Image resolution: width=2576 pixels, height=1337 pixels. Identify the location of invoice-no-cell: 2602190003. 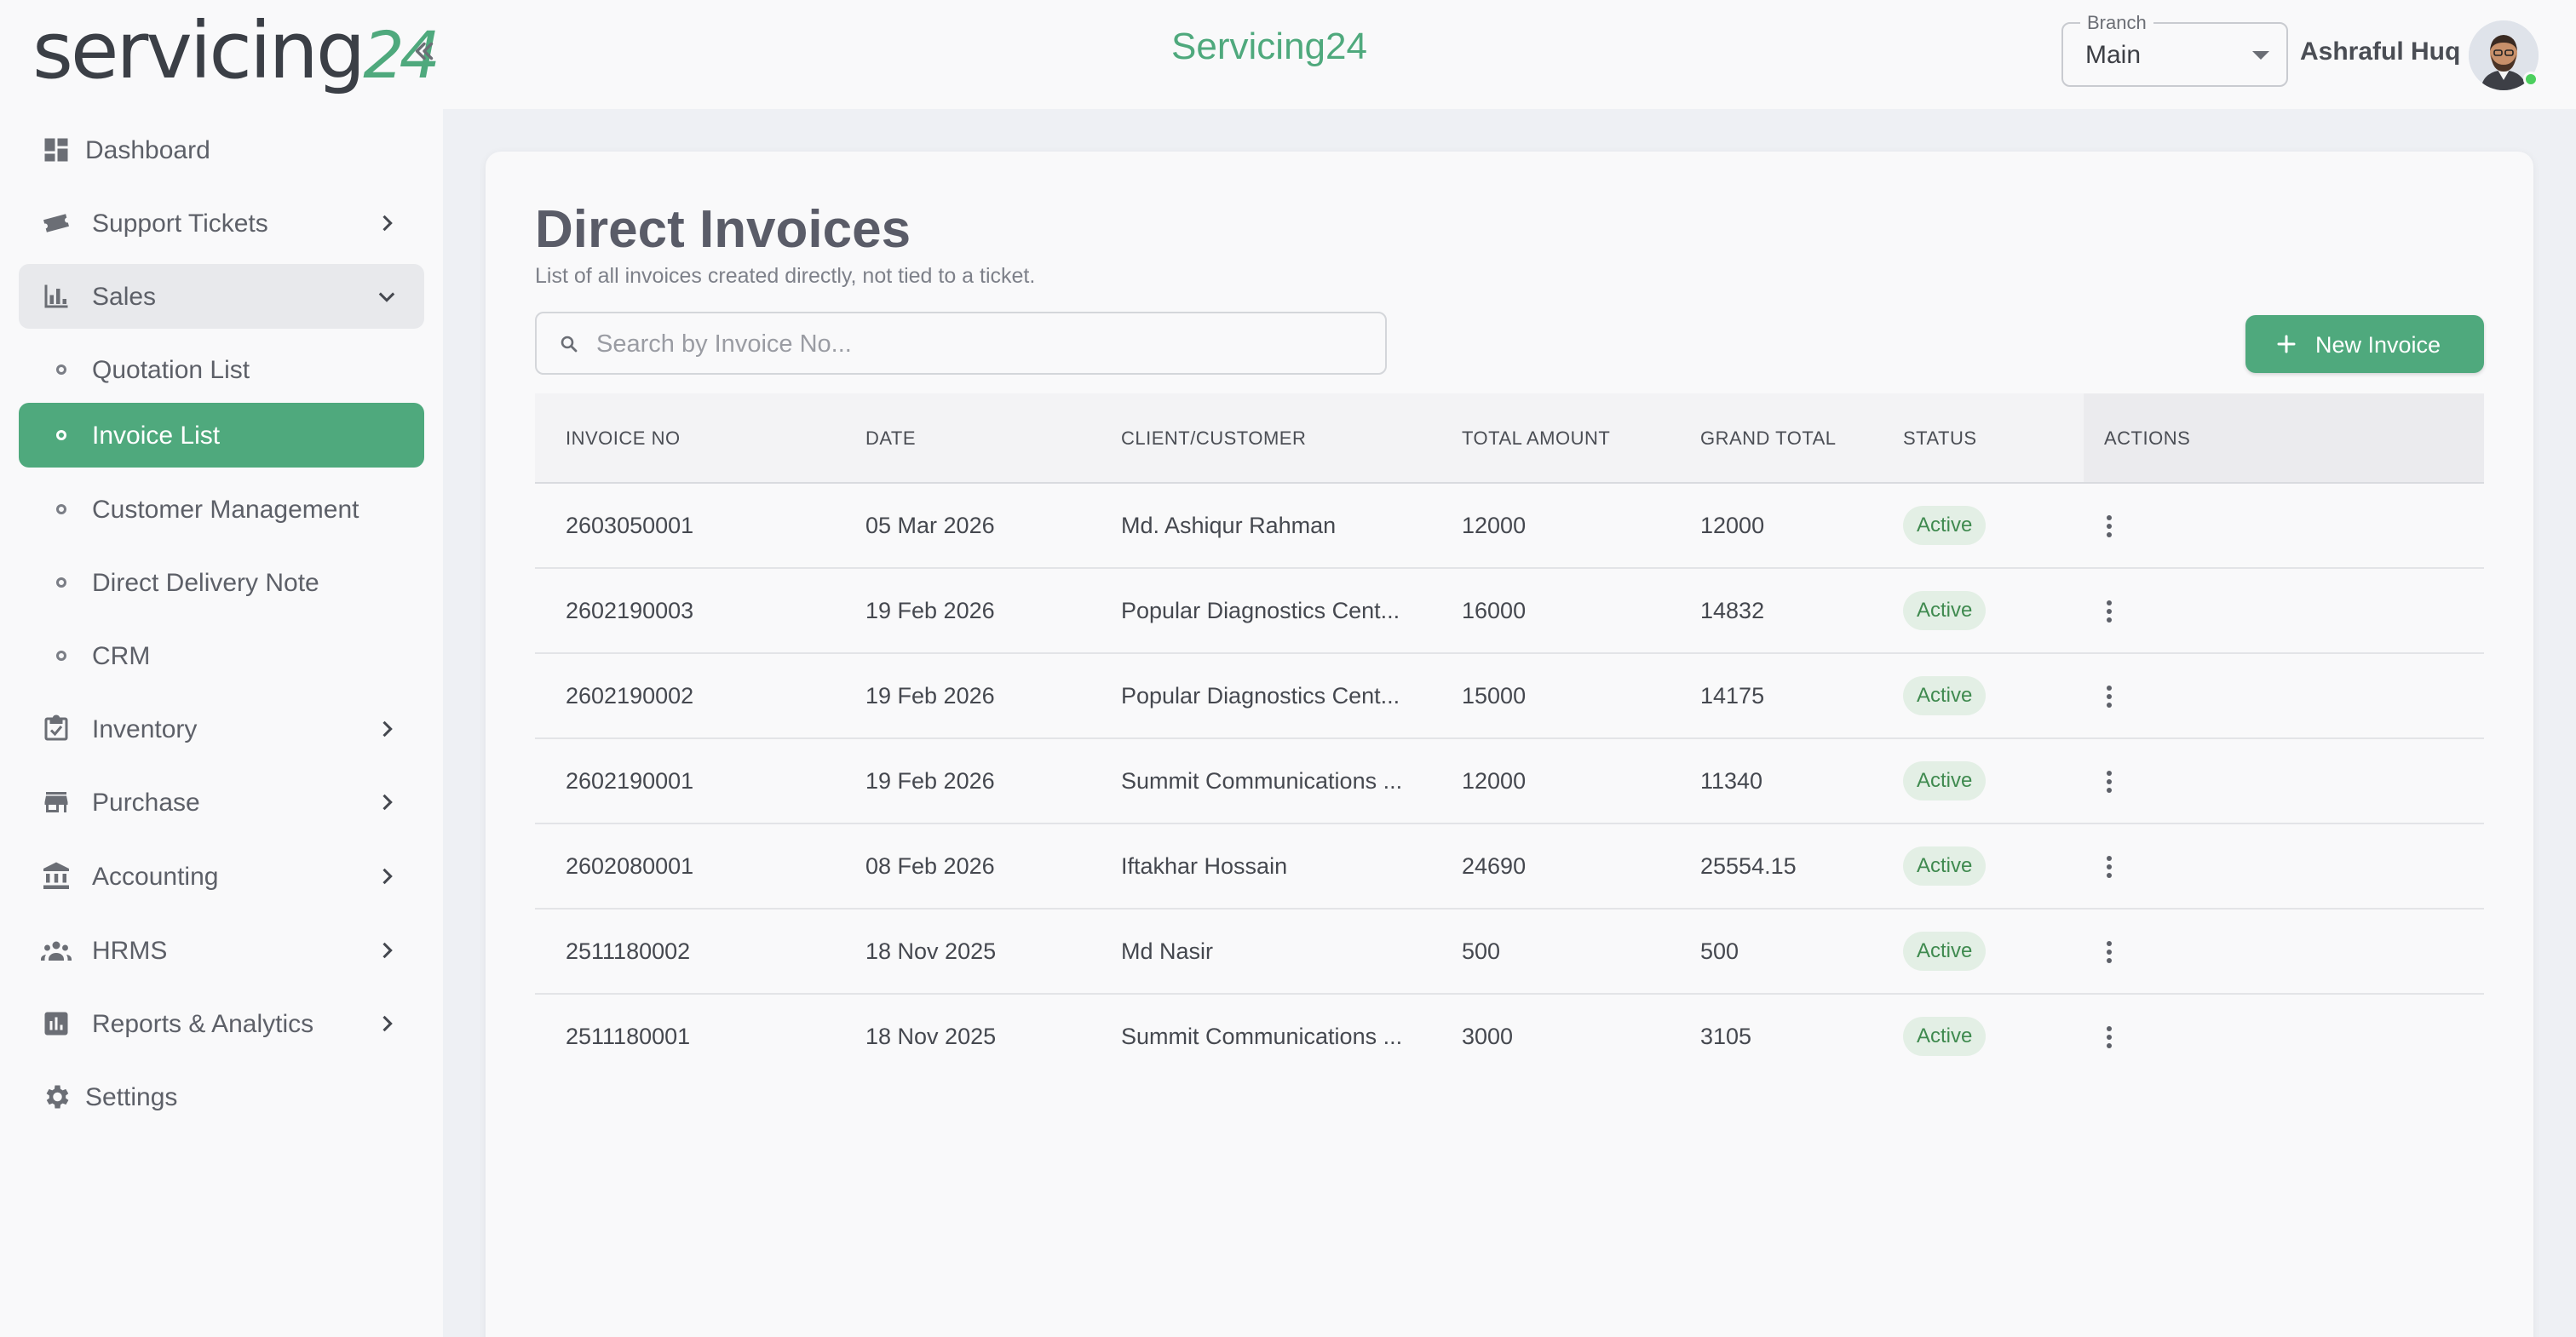
(630, 611).